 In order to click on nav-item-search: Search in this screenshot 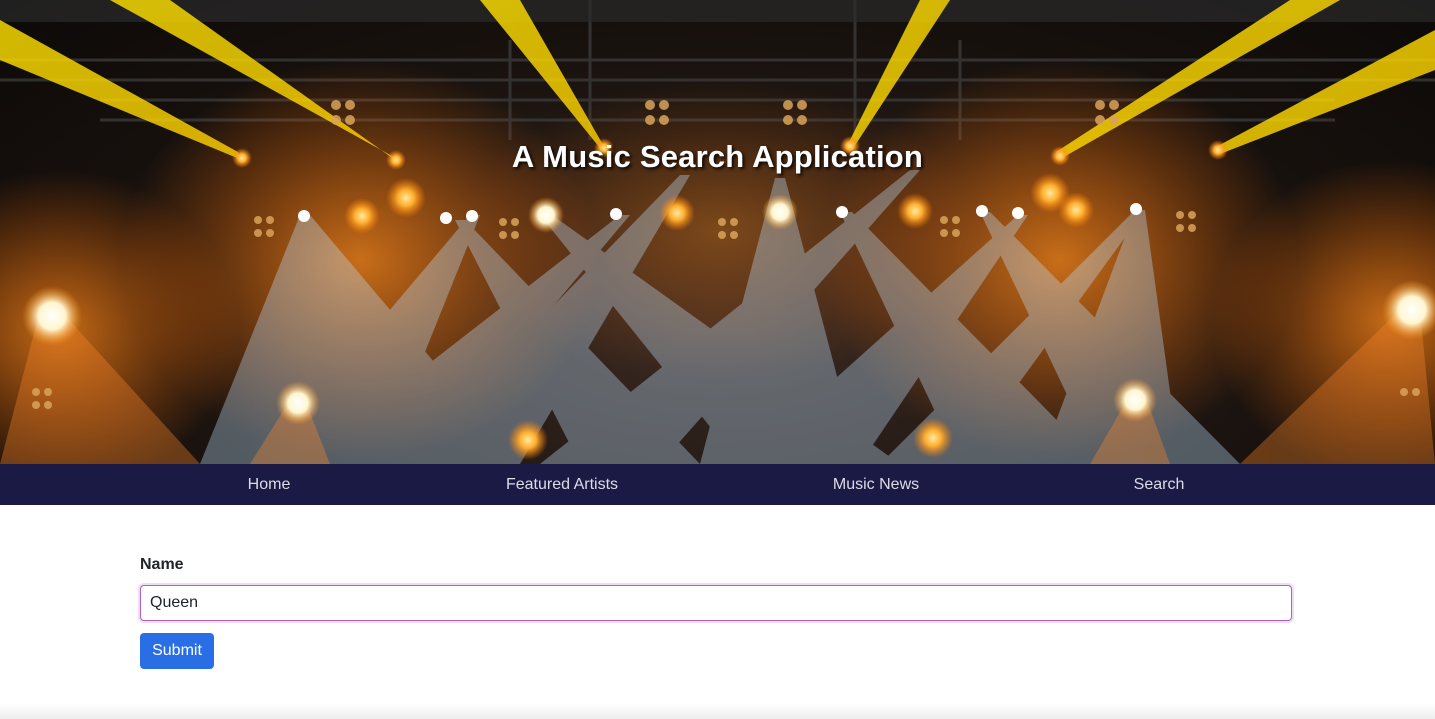, I will do `click(1159, 484)`.